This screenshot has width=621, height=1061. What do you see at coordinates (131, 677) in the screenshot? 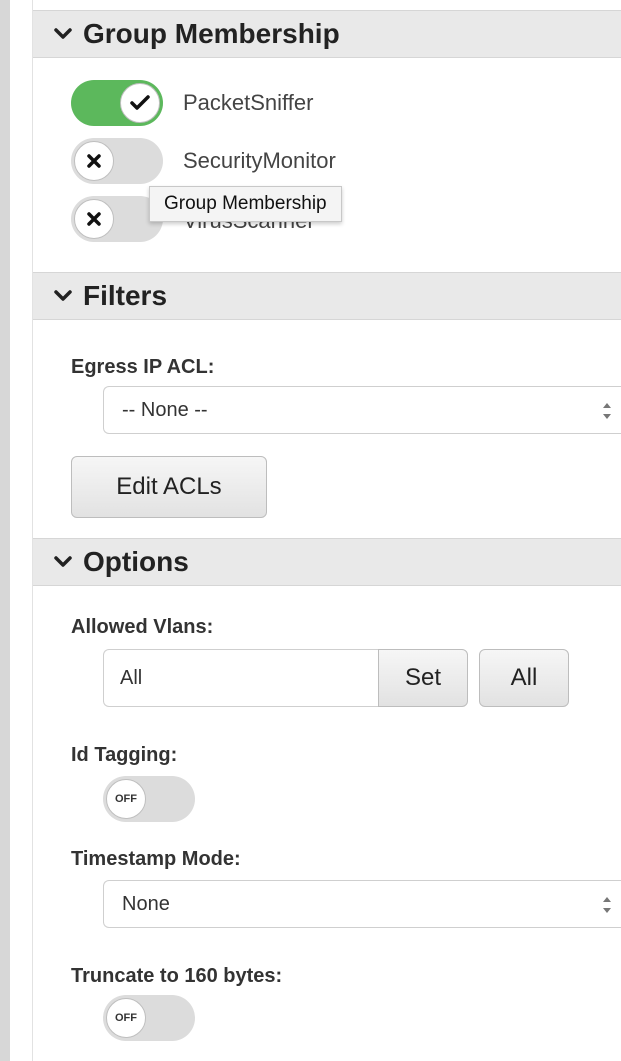
I see `allowed-vlans-value: All` at bounding box center [131, 677].